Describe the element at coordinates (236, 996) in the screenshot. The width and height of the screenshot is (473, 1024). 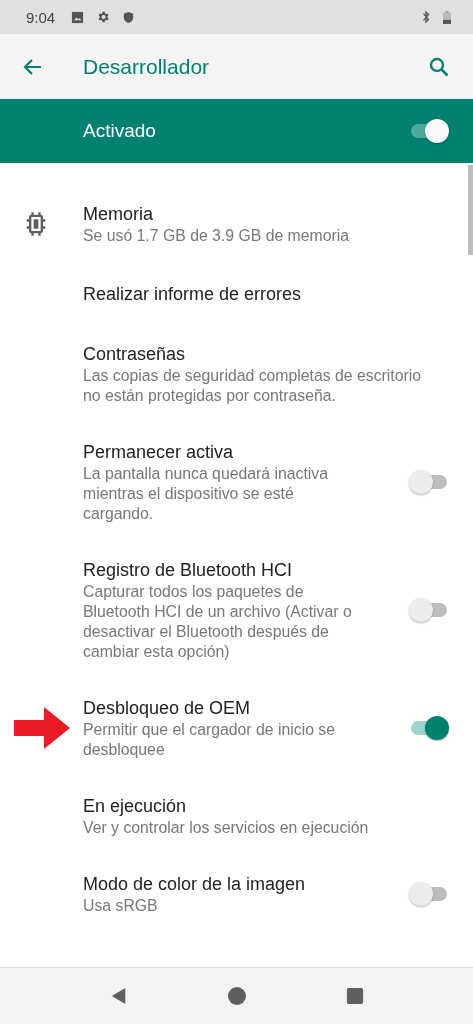
I see `home-icon` at that location.